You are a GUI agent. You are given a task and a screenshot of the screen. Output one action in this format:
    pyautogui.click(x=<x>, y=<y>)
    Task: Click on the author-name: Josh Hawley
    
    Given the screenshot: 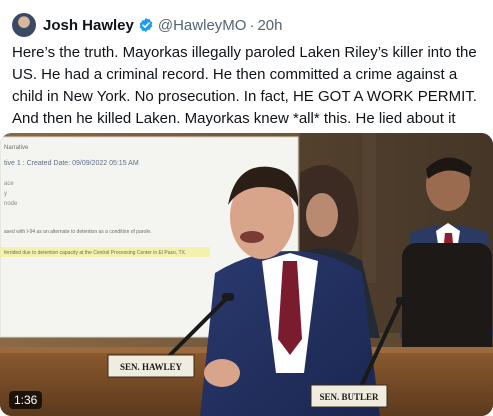 What is the action you would take?
    pyautogui.click(x=88, y=25)
    